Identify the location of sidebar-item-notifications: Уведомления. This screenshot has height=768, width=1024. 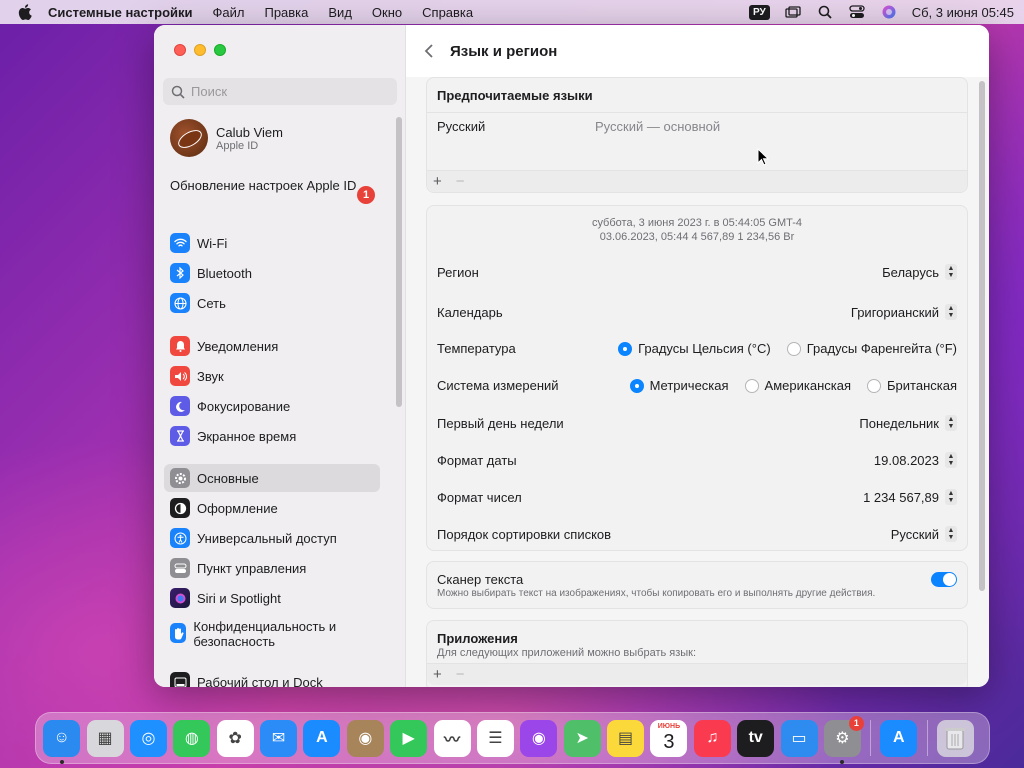
(272, 346).